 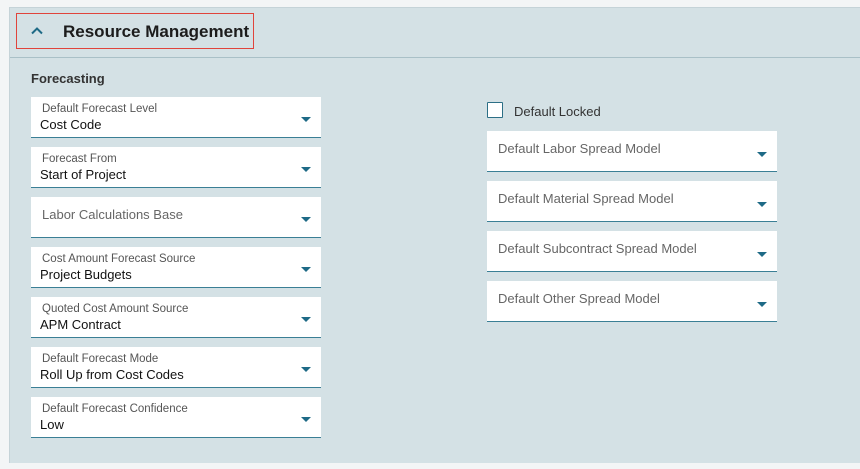 I want to click on field-value: Low, so click(x=52, y=424).